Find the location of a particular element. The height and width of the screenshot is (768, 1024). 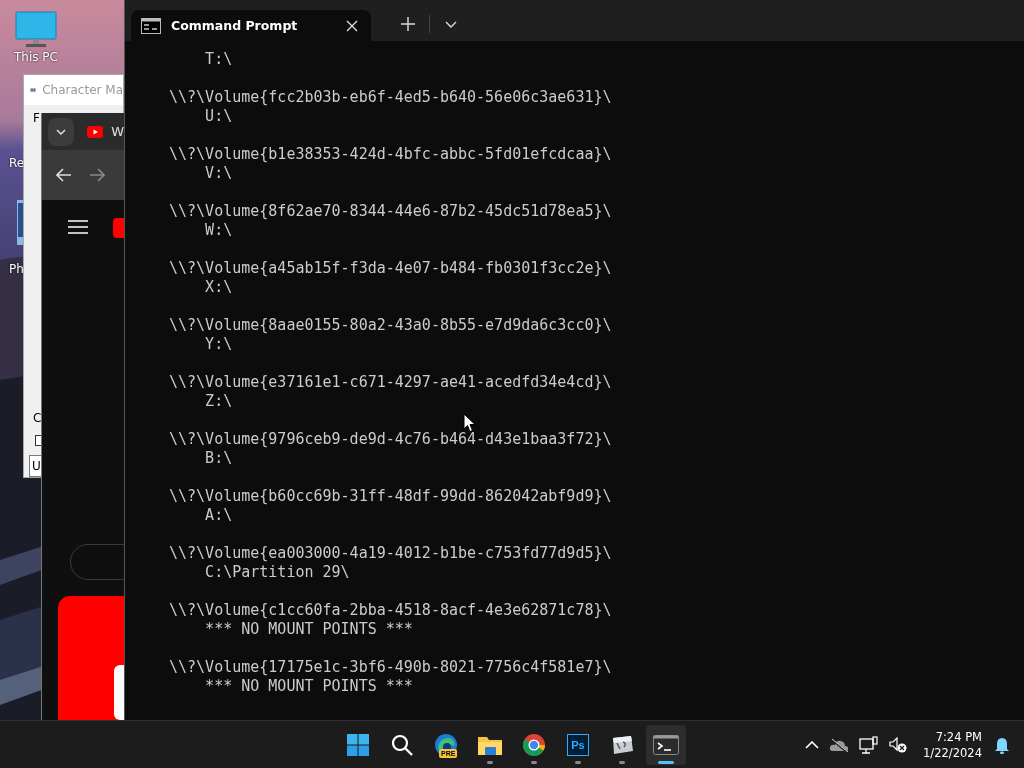

plus-icon is located at coordinates (408, 24).